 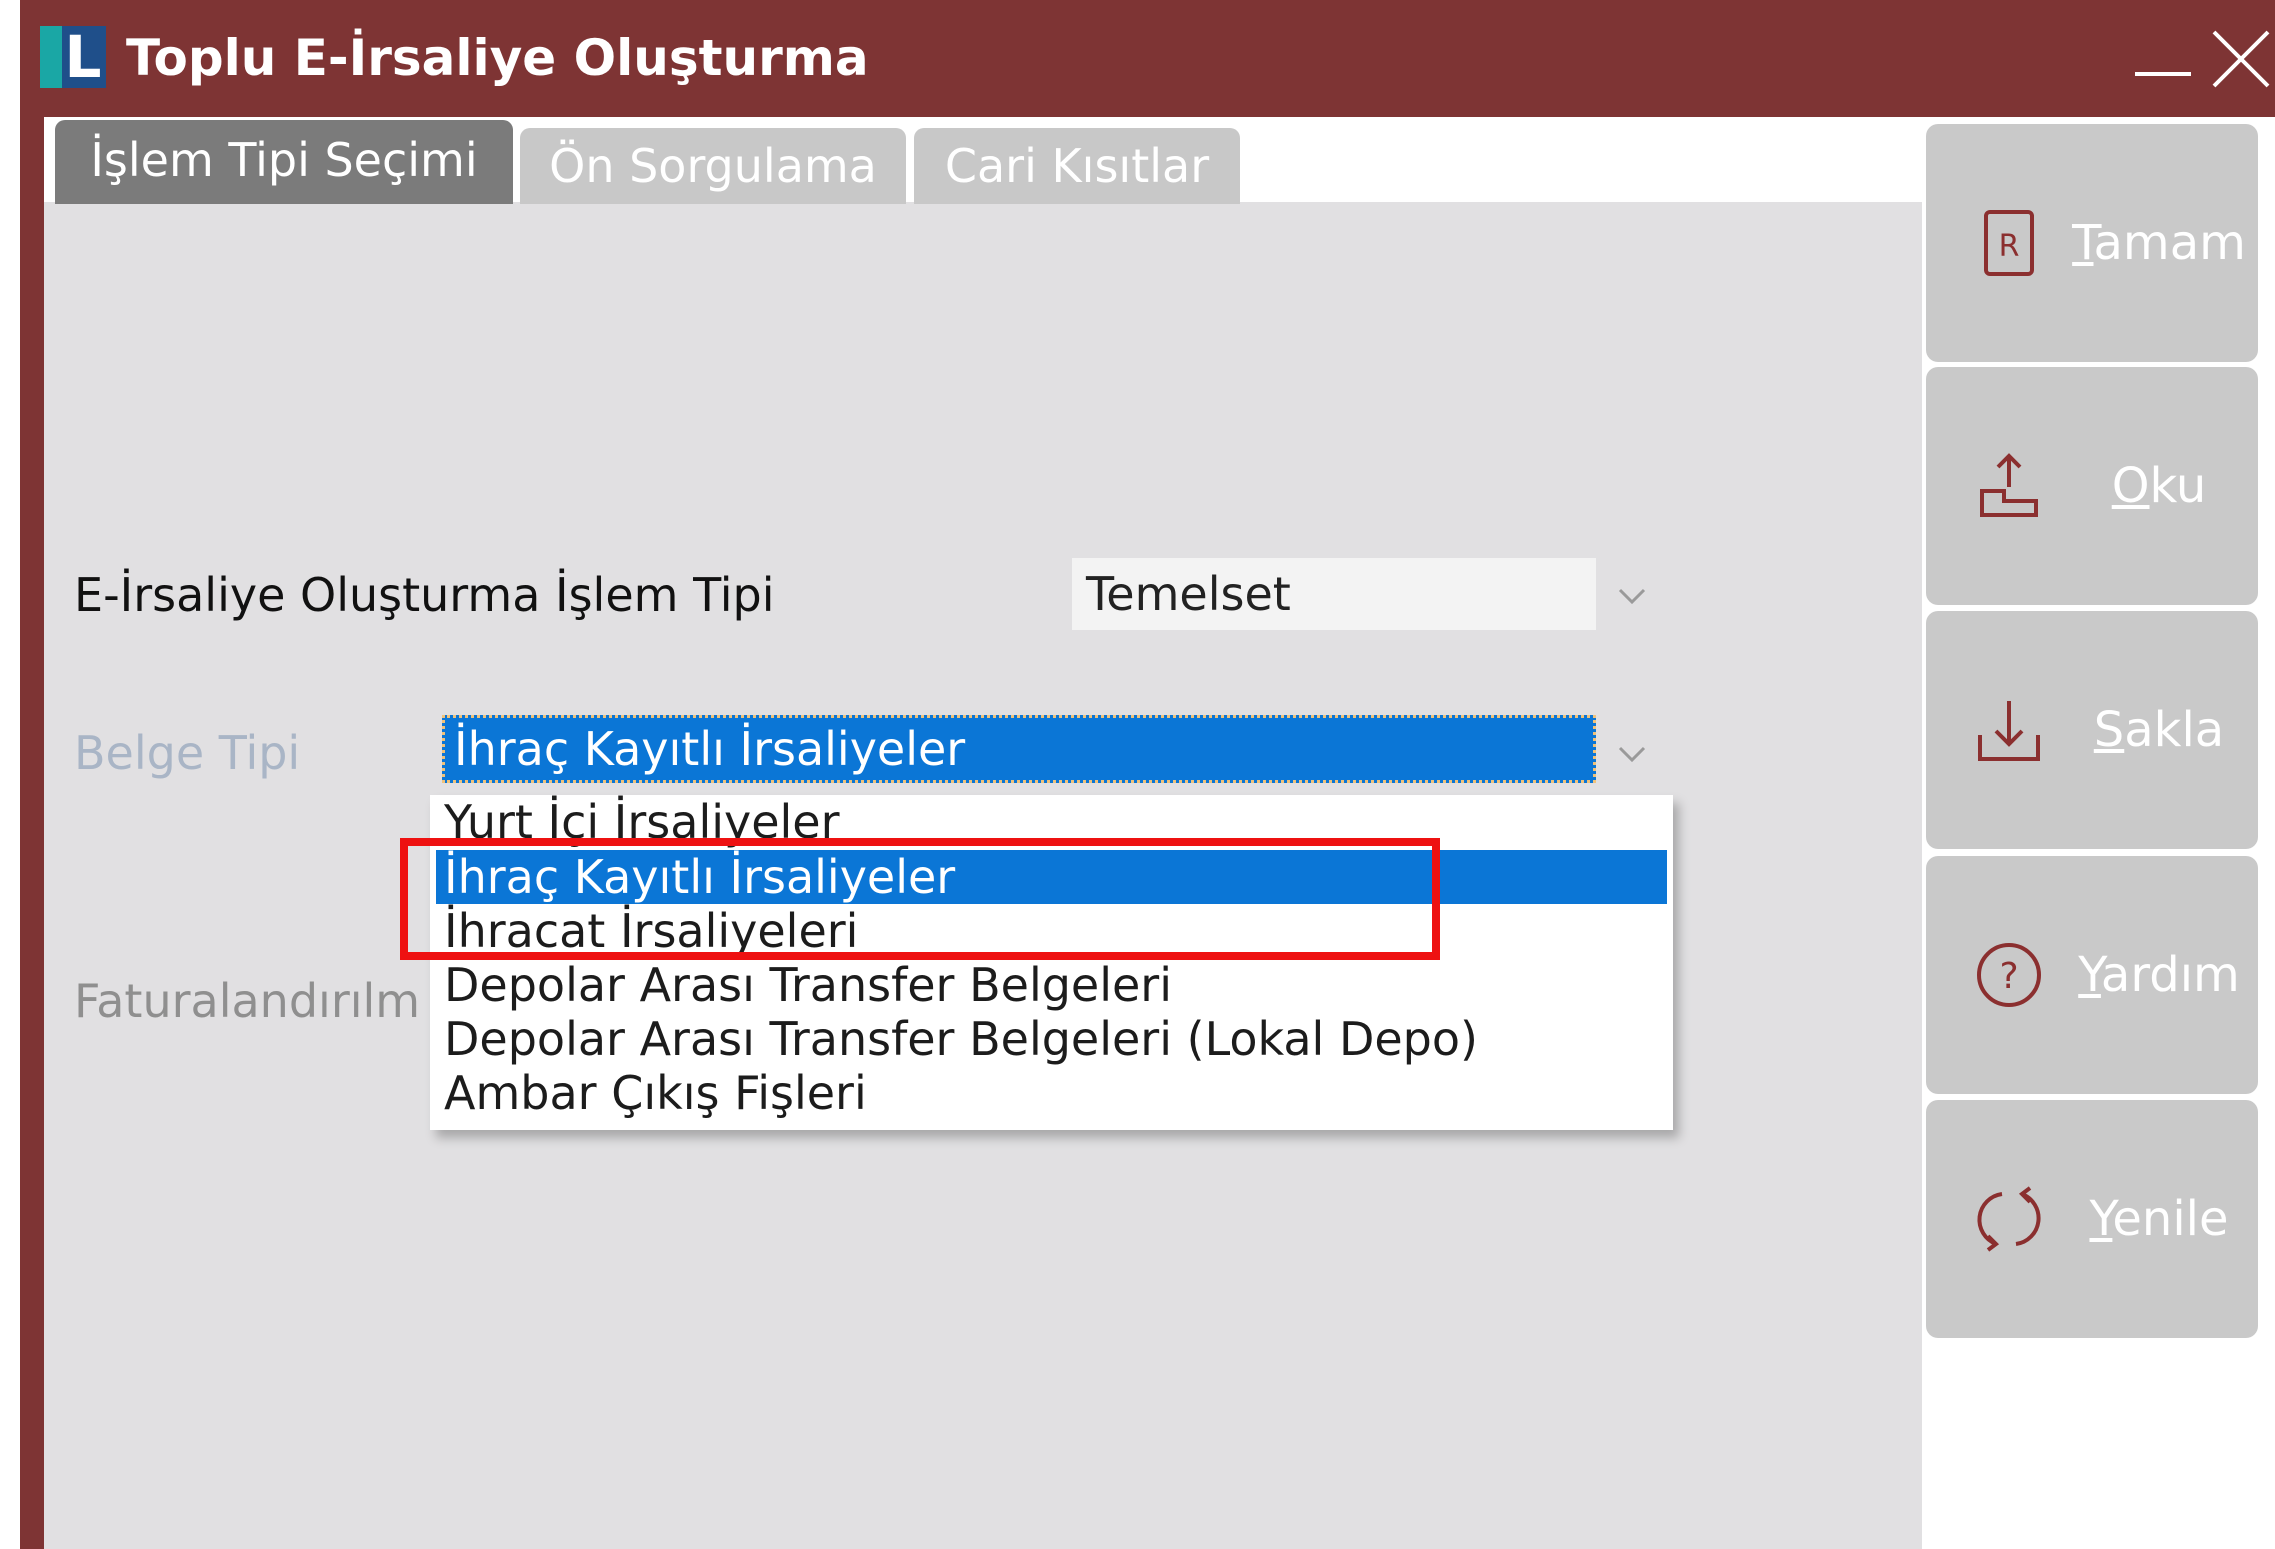 I want to click on highlight-box, so click(x=920, y=899).